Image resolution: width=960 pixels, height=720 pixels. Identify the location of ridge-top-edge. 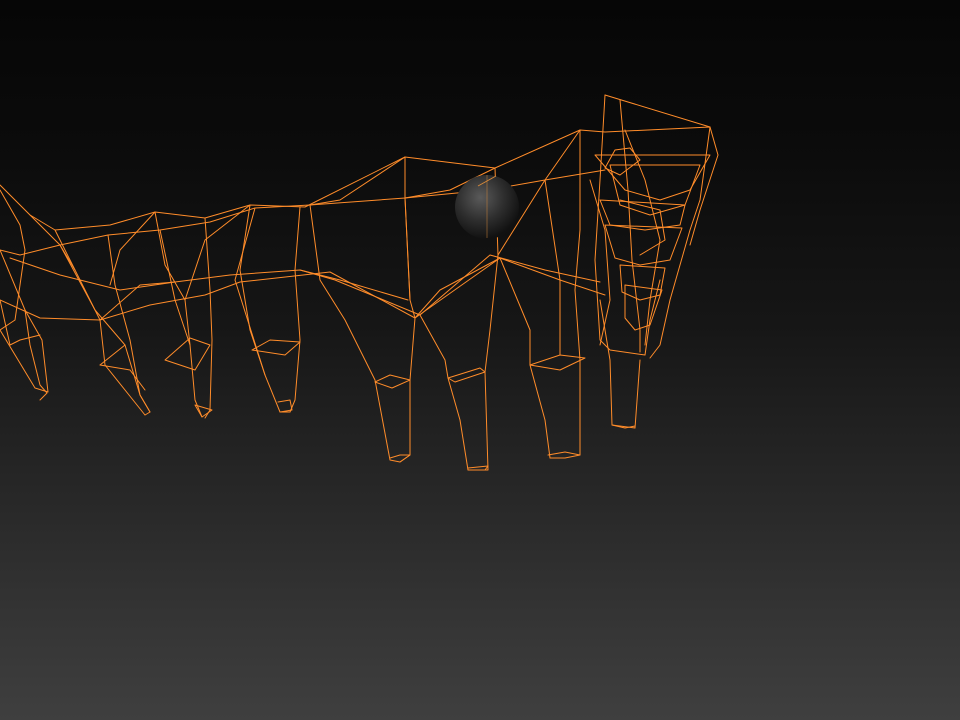
(359, 178).